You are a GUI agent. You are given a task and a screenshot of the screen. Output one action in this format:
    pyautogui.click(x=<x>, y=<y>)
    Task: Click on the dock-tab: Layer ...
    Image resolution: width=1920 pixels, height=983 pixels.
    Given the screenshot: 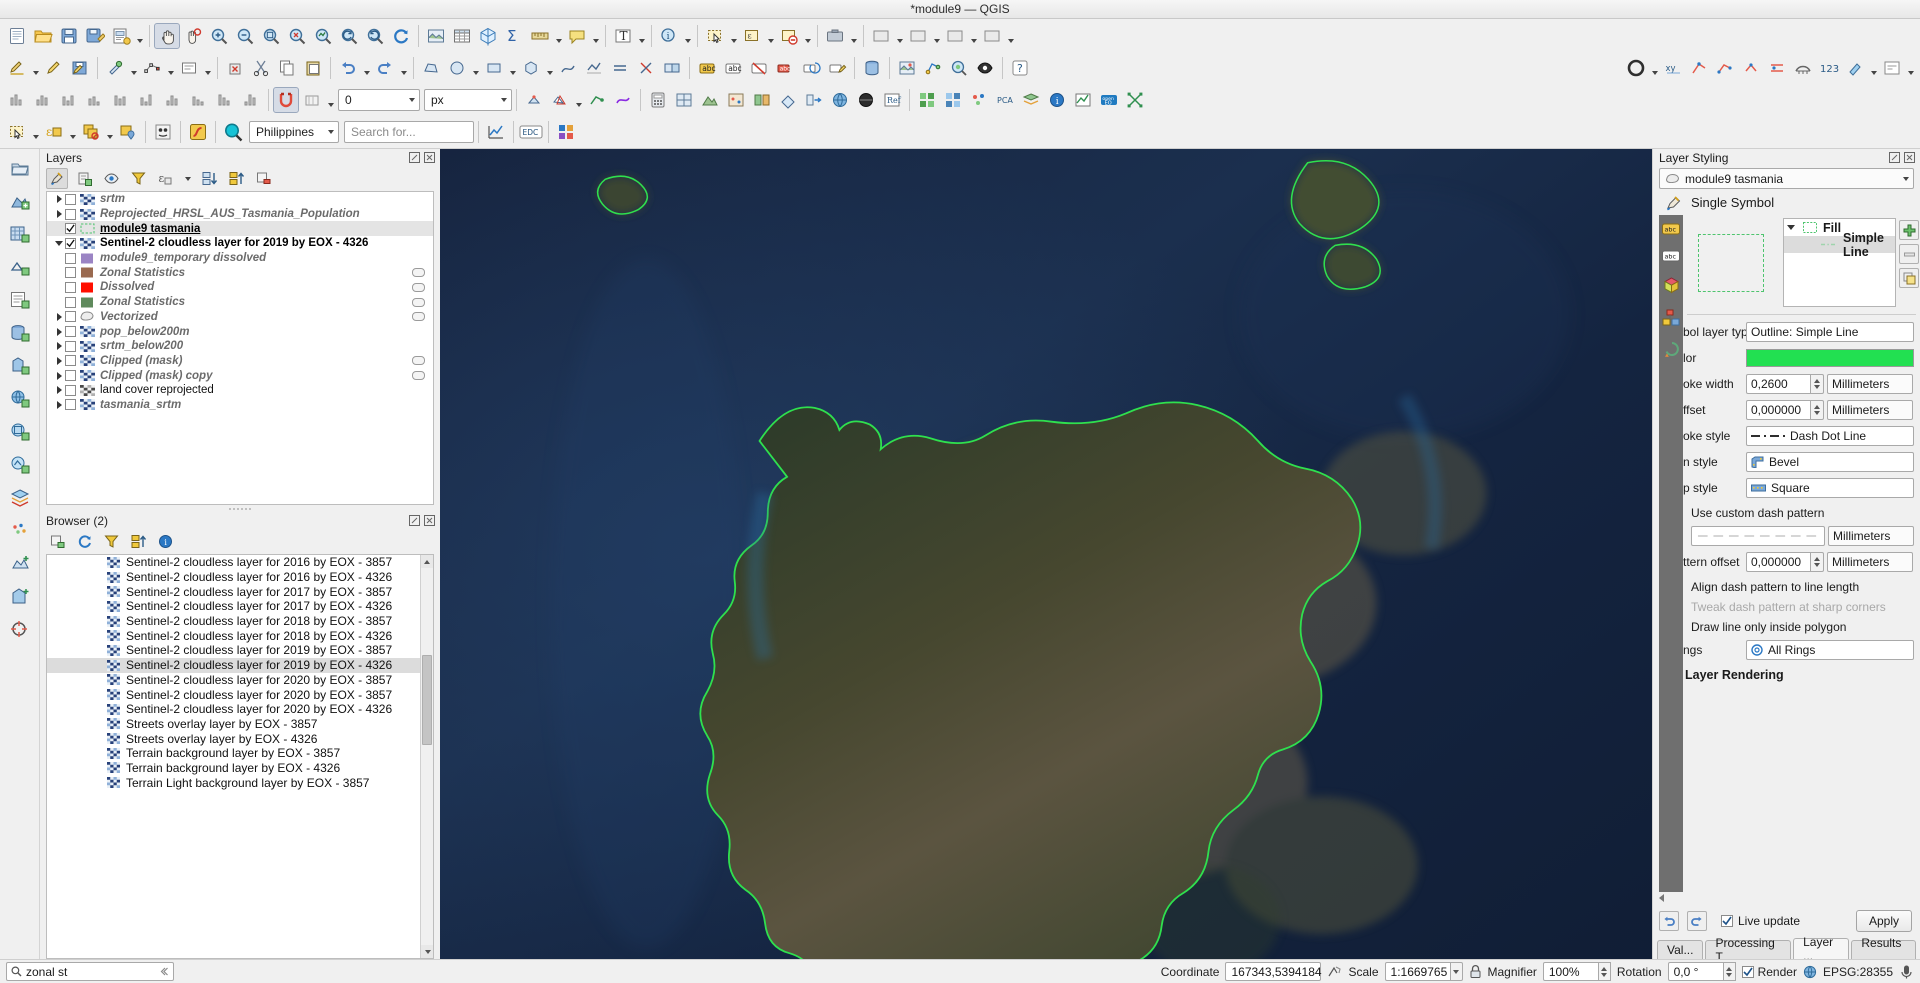 What is the action you would take?
    pyautogui.click(x=1821, y=949)
    